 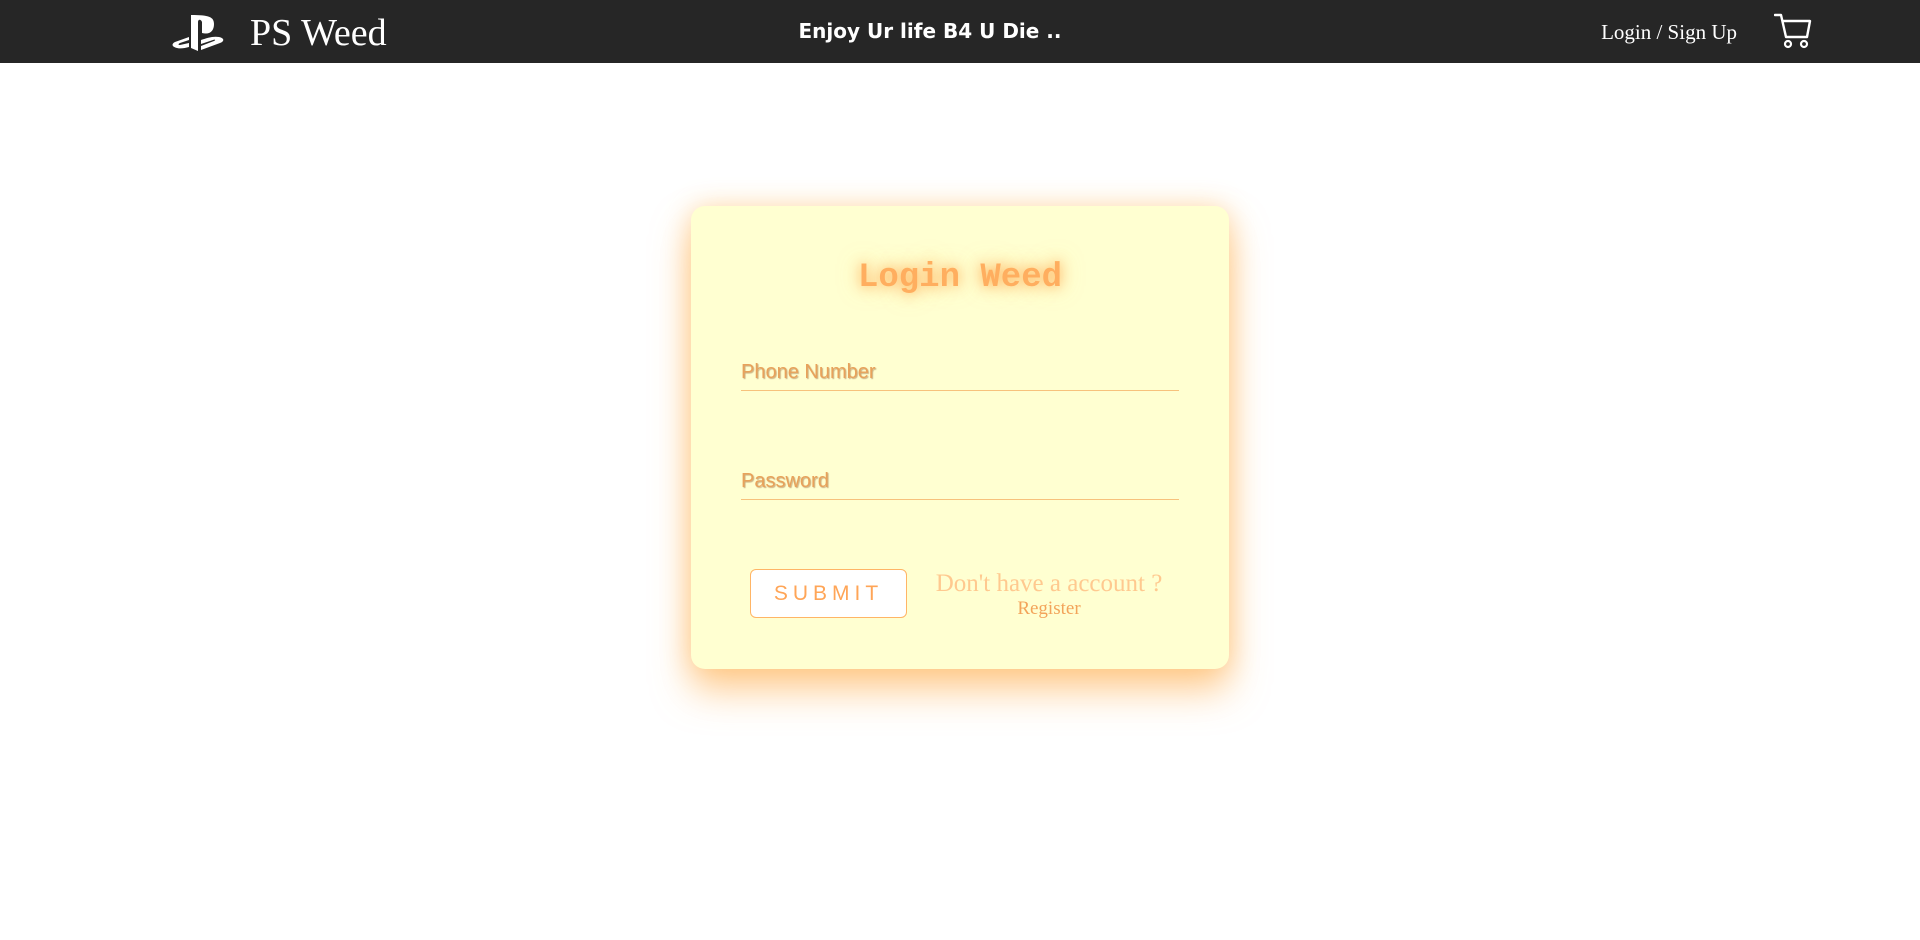 I want to click on password-input, so click(x=960, y=481).